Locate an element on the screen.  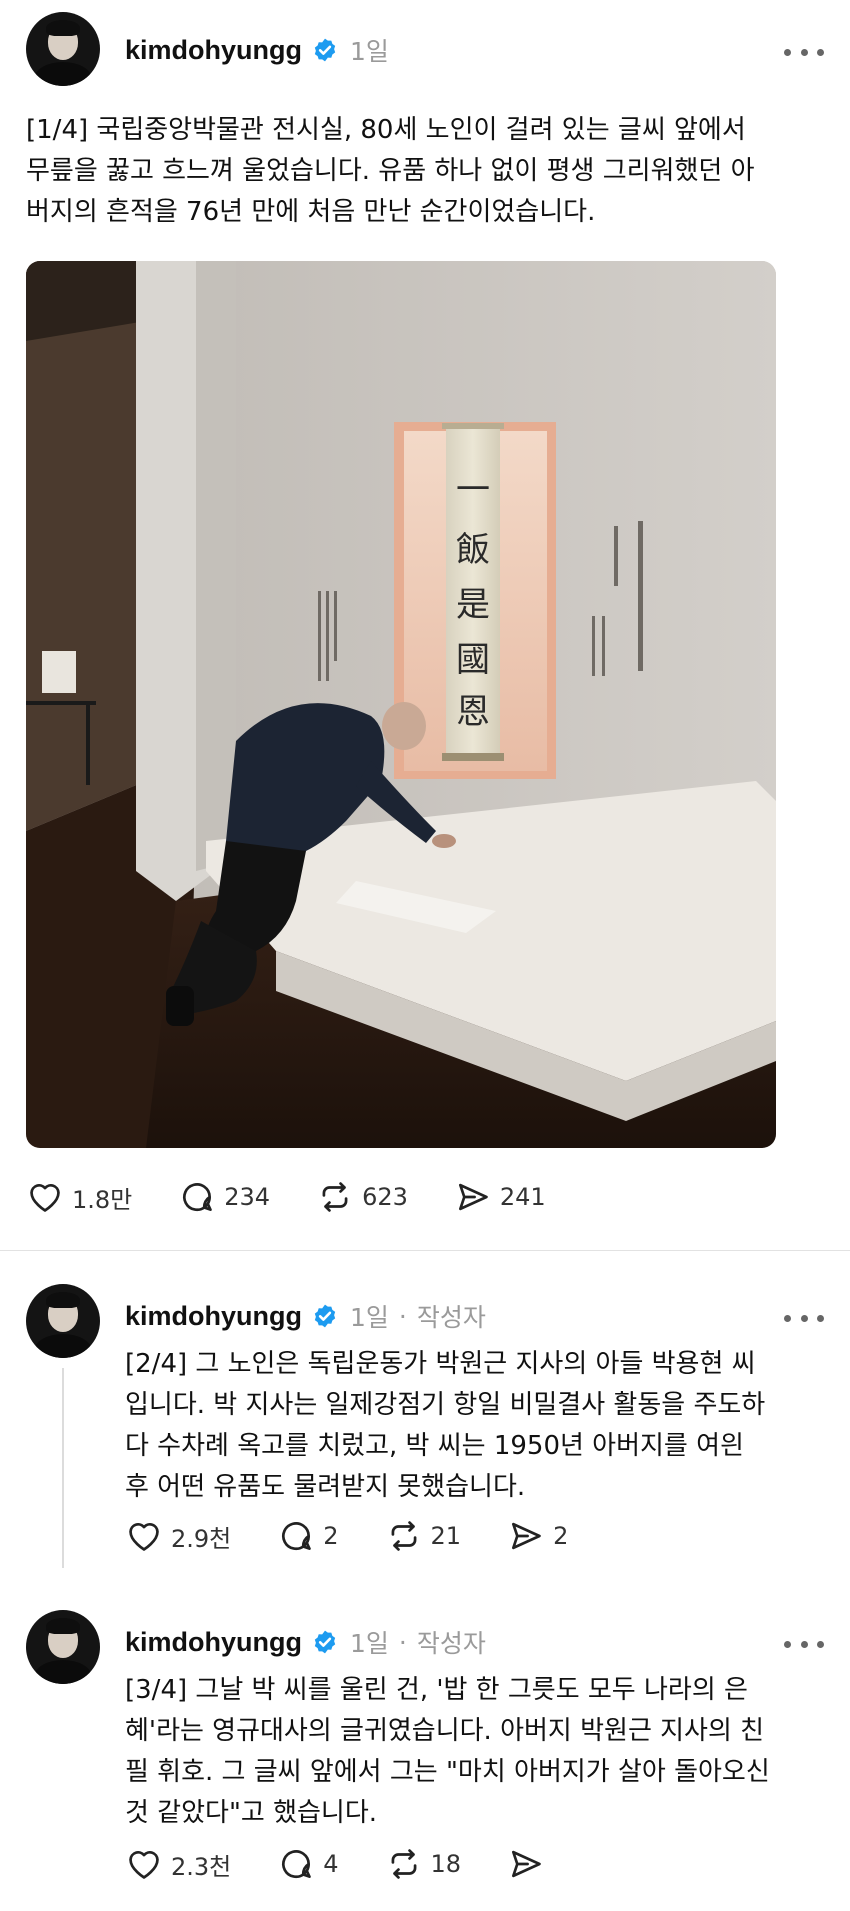
share-button is located at coordinates (530, 1864).